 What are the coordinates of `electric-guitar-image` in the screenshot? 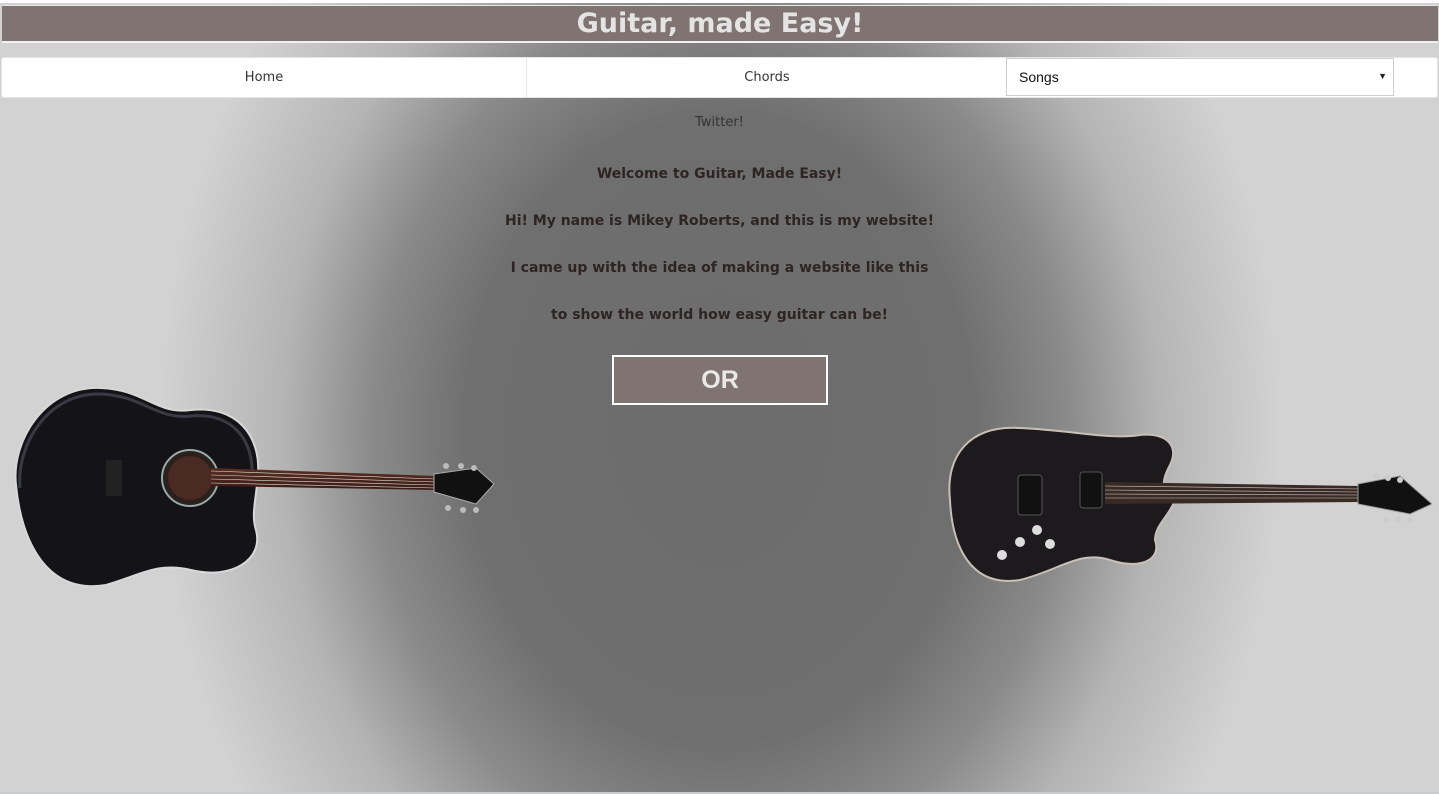 It's located at (1190, 504).